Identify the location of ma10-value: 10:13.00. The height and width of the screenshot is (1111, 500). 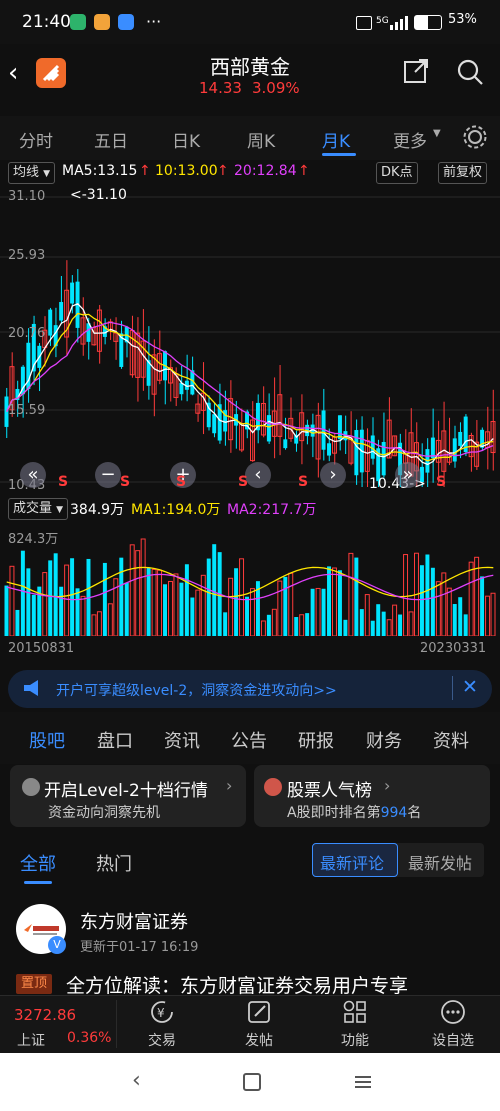
(186, 171).